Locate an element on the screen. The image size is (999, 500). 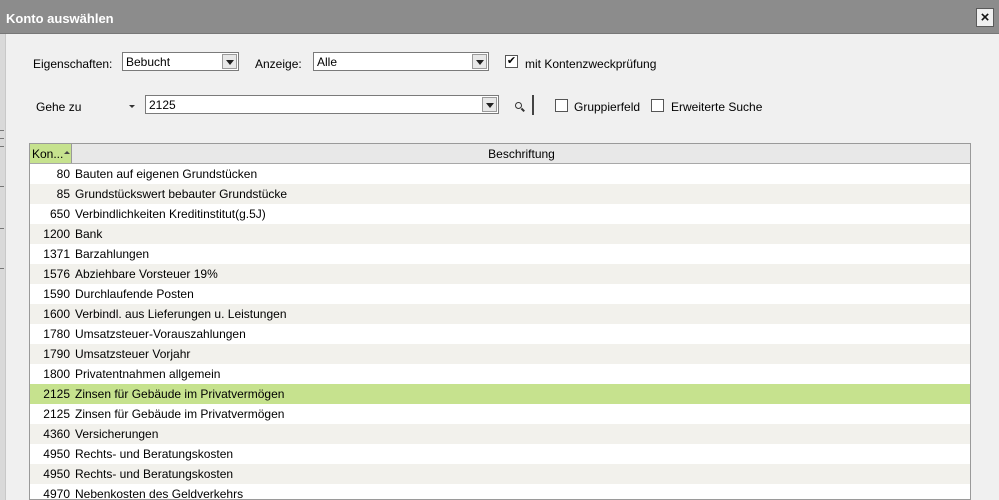
account-number: 650 is located at coordinates (59, 214).